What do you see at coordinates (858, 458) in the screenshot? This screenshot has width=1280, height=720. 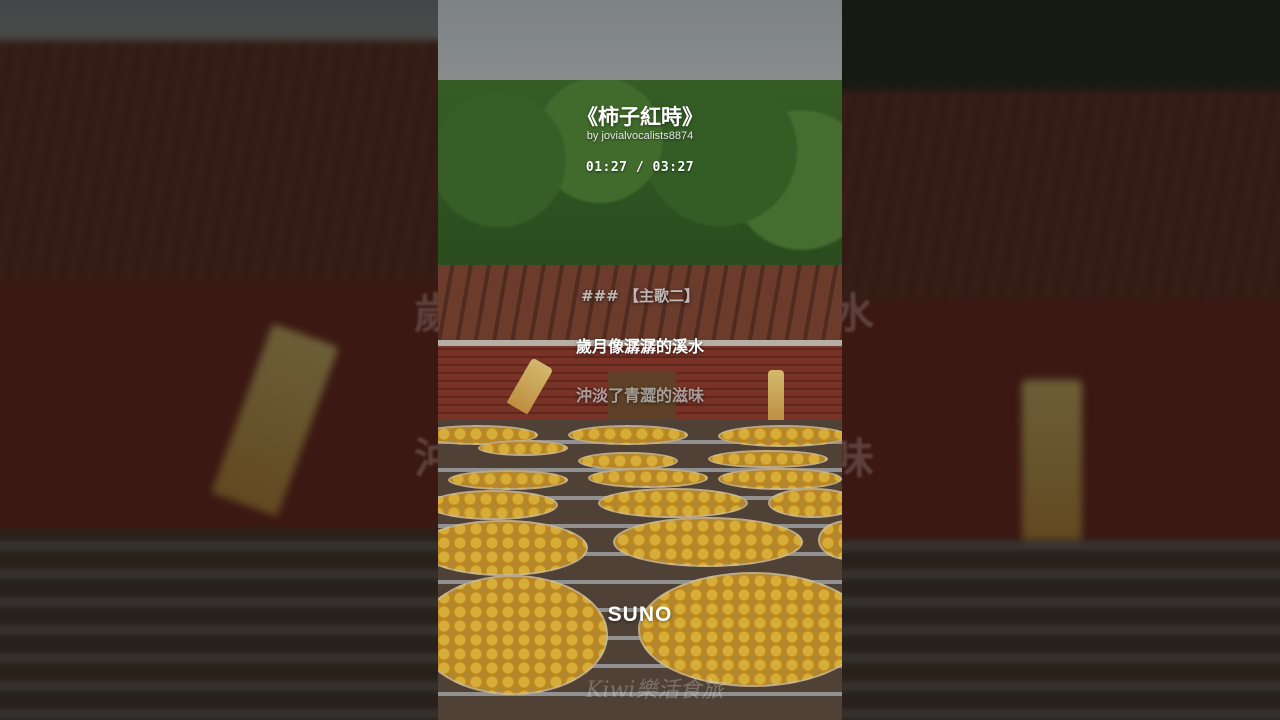 I see `ghost-lyric-char: 味` at bounding box center [858, 458].